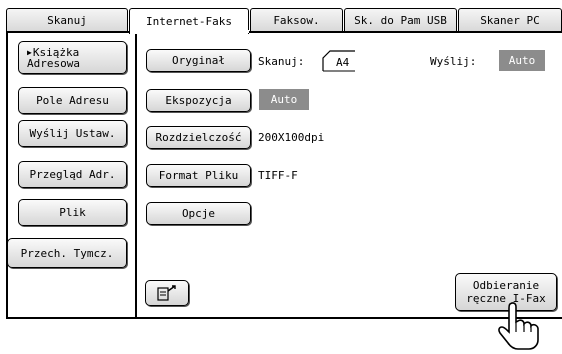 This screenshot has width=562, height=354. I want to click on tab-scan-to-usb: Sk. do Pam USB, so click(400, 20).